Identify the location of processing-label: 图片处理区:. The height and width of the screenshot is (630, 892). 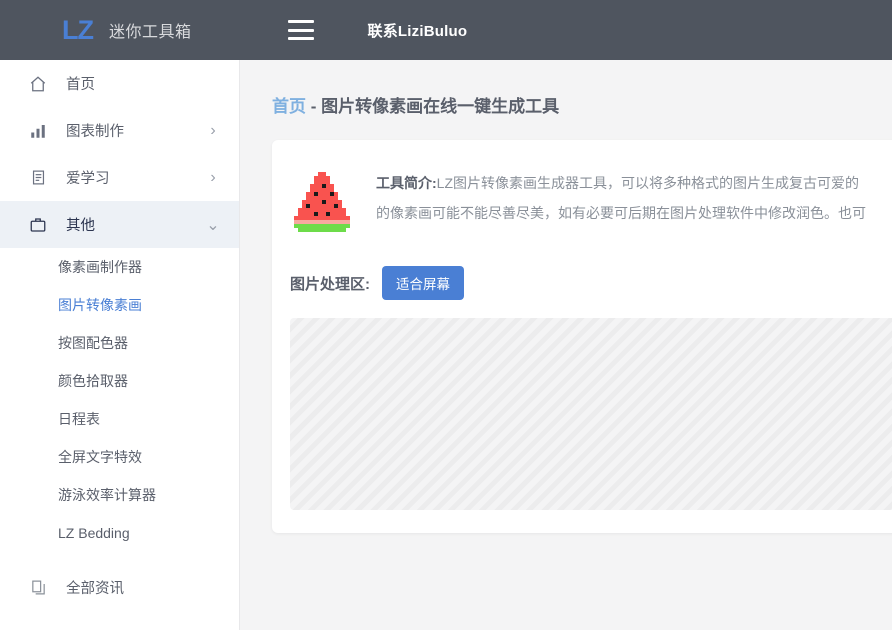
(330, 284).